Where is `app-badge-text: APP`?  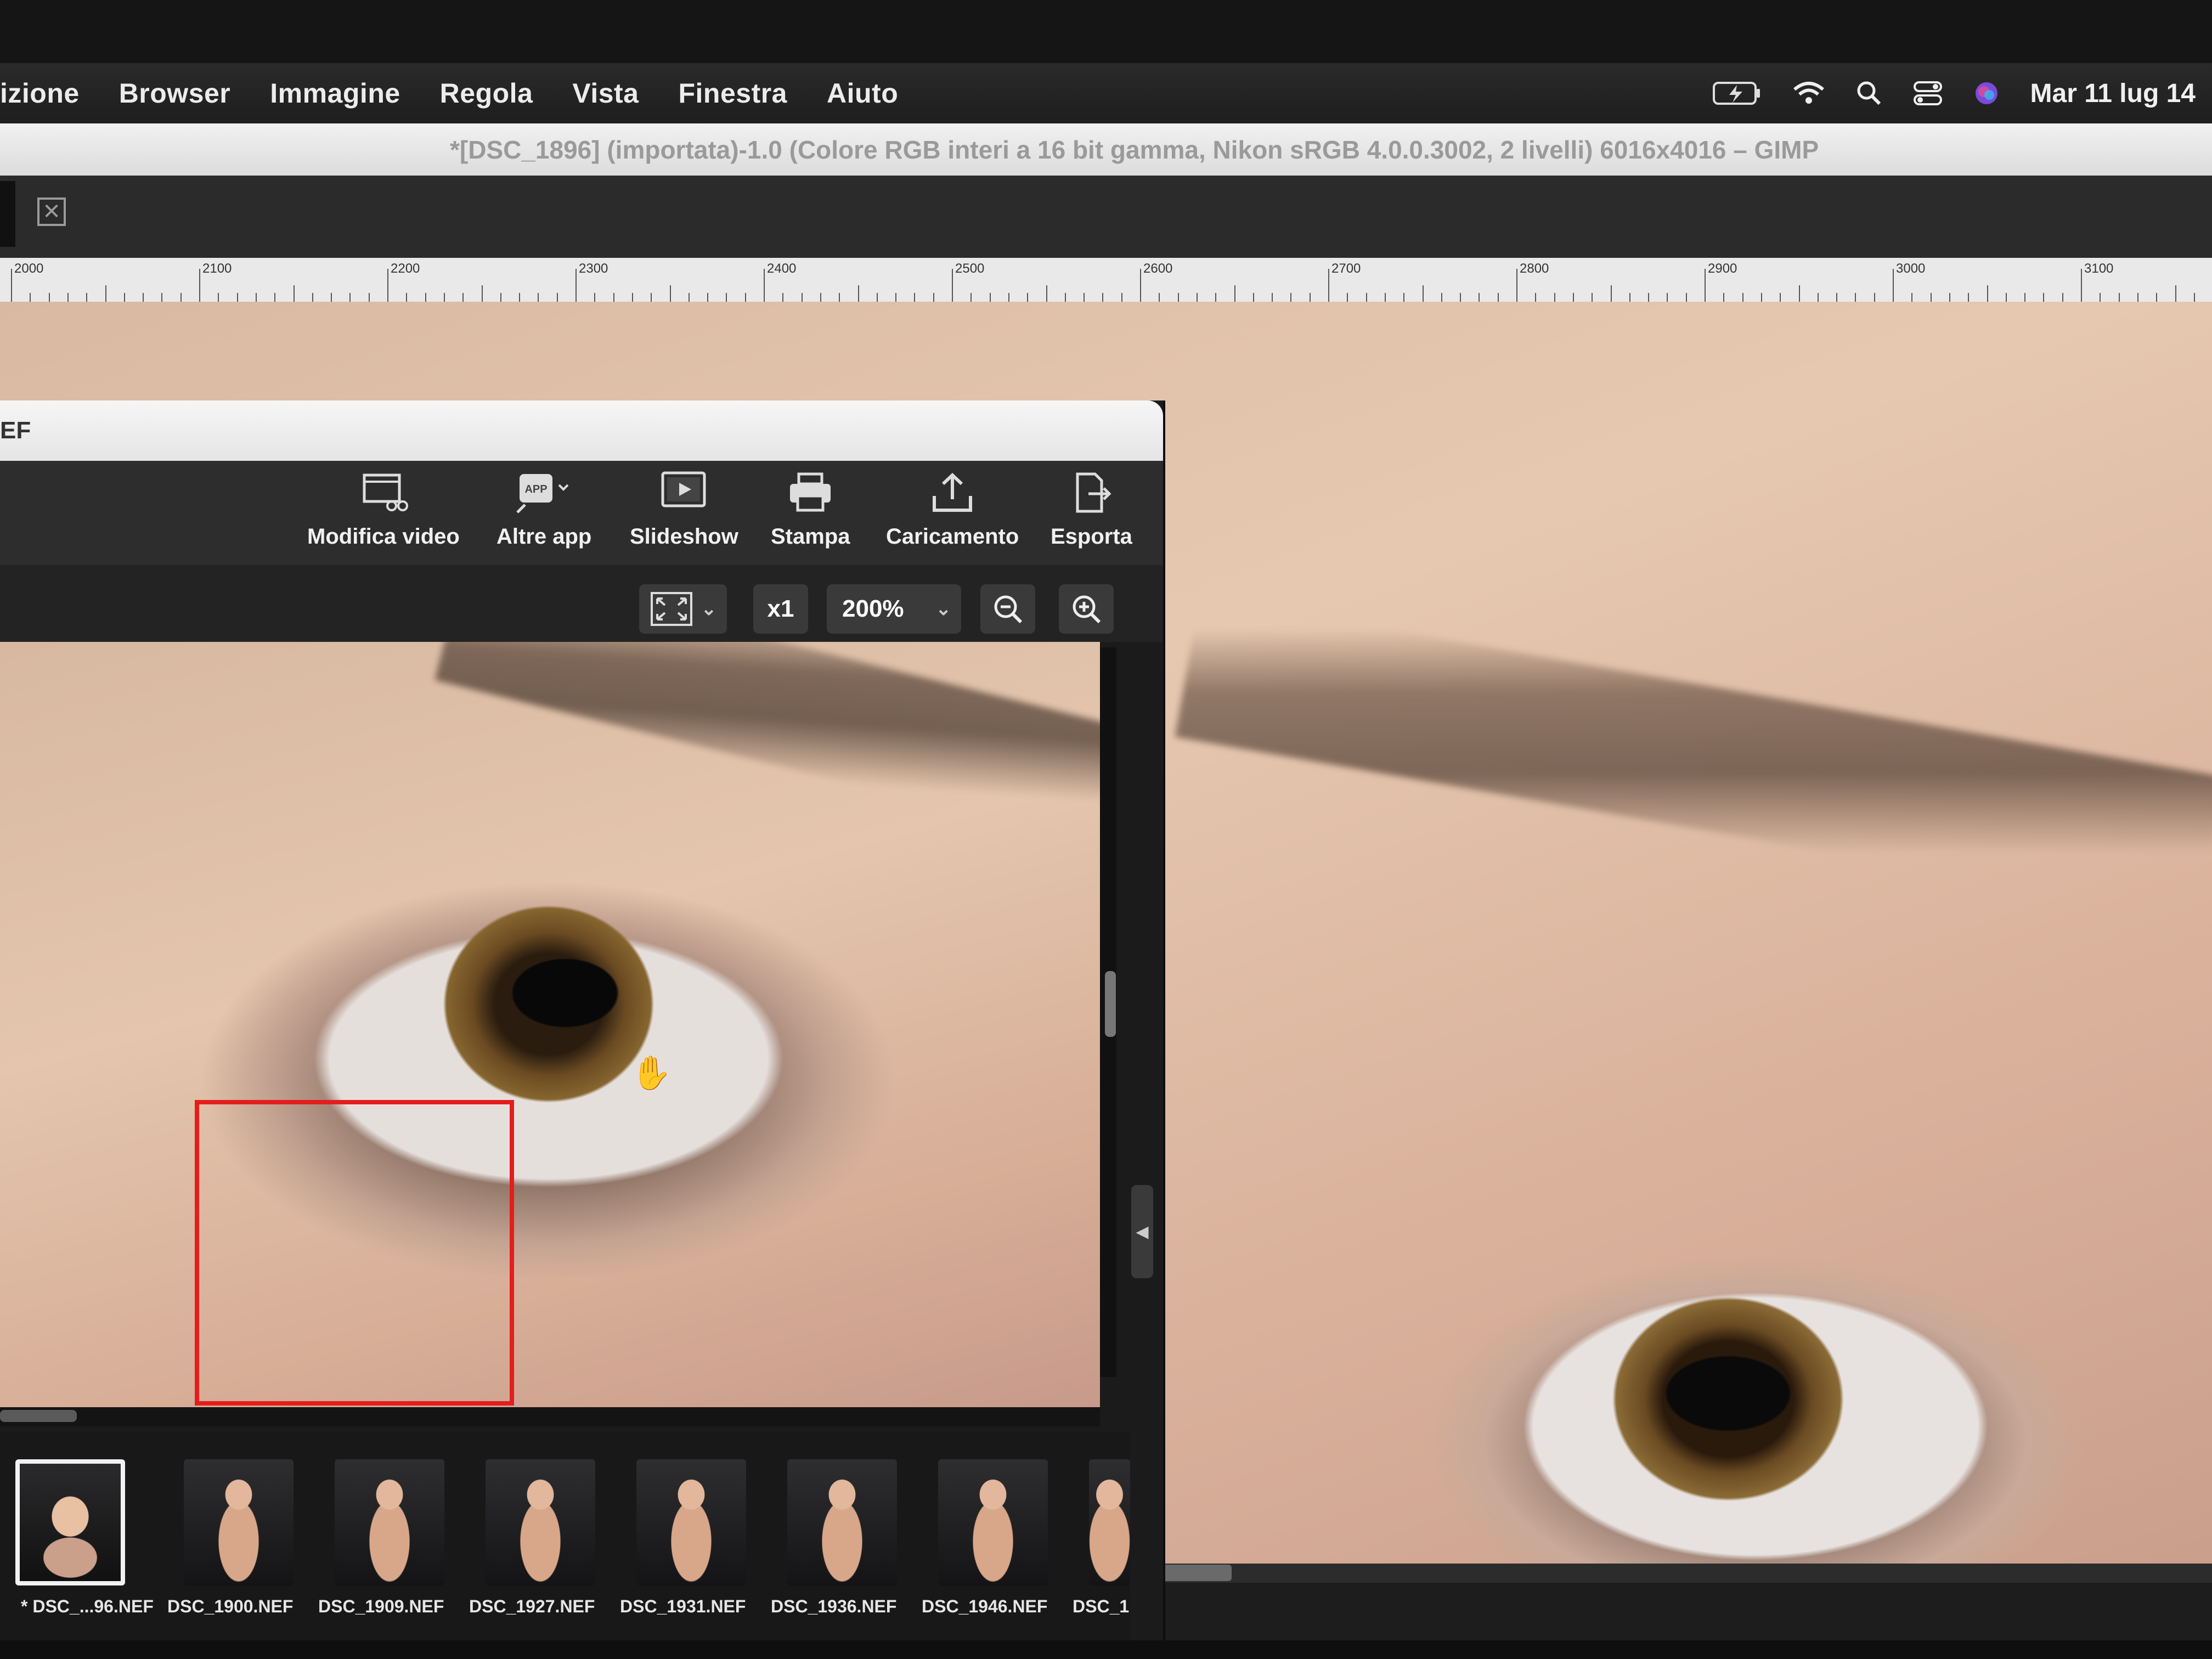 app-badge-text: APP is located at coordinates (535, 489).